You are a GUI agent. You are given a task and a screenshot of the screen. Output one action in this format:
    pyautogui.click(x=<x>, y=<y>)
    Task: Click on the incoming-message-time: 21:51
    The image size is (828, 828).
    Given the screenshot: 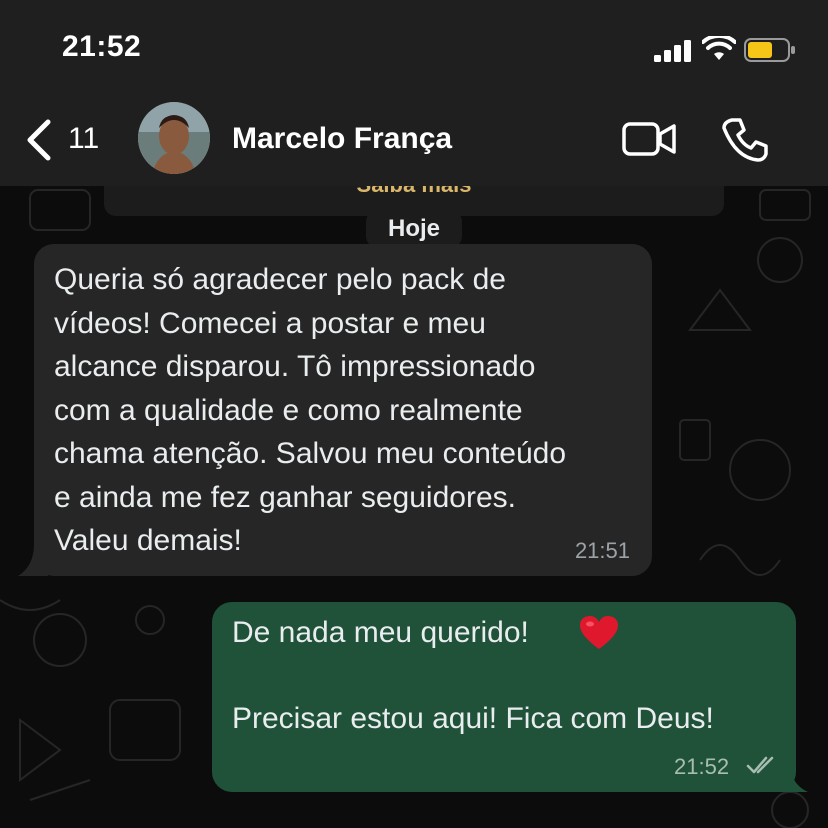 What is the action you would take?
    pyautogui.click(x=602, y=550)
    